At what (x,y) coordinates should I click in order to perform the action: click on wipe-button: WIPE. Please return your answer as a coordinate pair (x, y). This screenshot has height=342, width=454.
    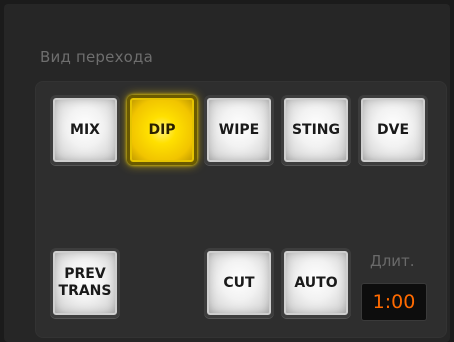
    Looking at the image, I should click on (239, 130).